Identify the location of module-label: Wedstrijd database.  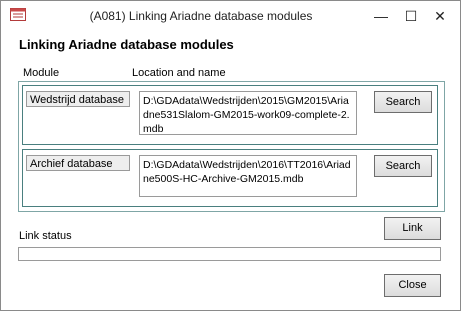
(78, 99).